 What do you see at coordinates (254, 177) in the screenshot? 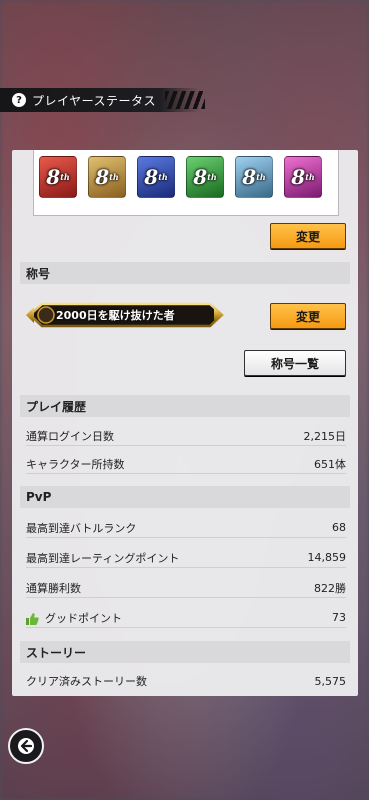
I see `card-5: 8th` at bounding box center [254, 177].